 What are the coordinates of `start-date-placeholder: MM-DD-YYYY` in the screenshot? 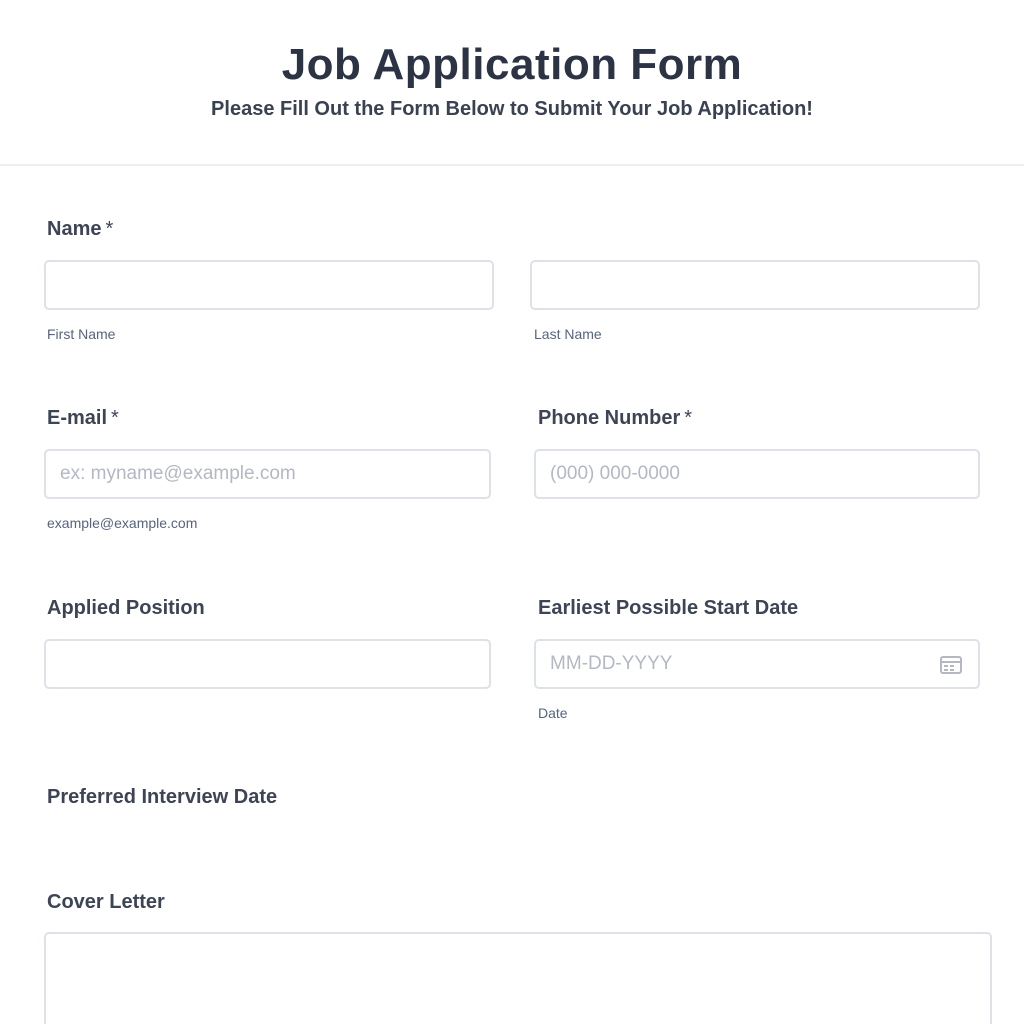 It's located at (611, 663).